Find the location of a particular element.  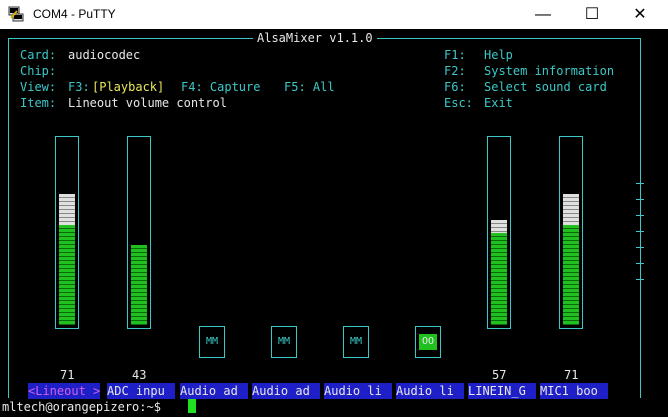

text-cursor is located at coordinates (192, 406).